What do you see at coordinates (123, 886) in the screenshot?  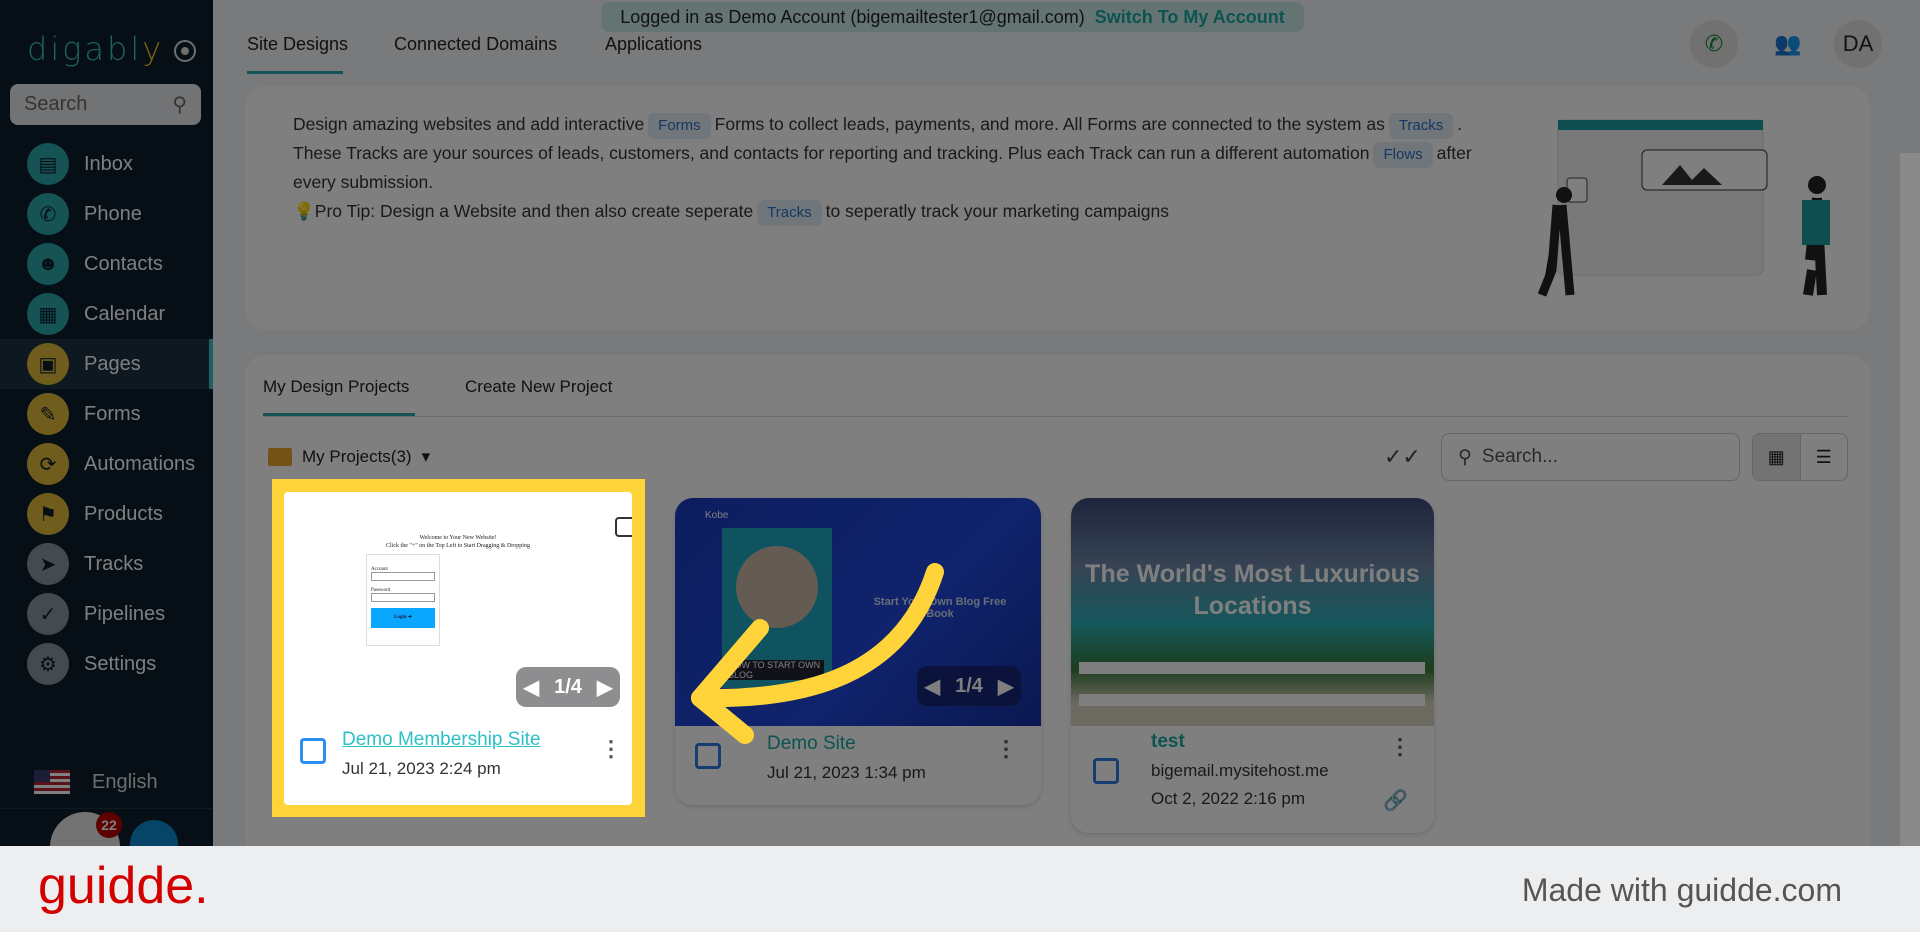 I see `guidde-logo: guidde.` at bounding box center [123, 886].